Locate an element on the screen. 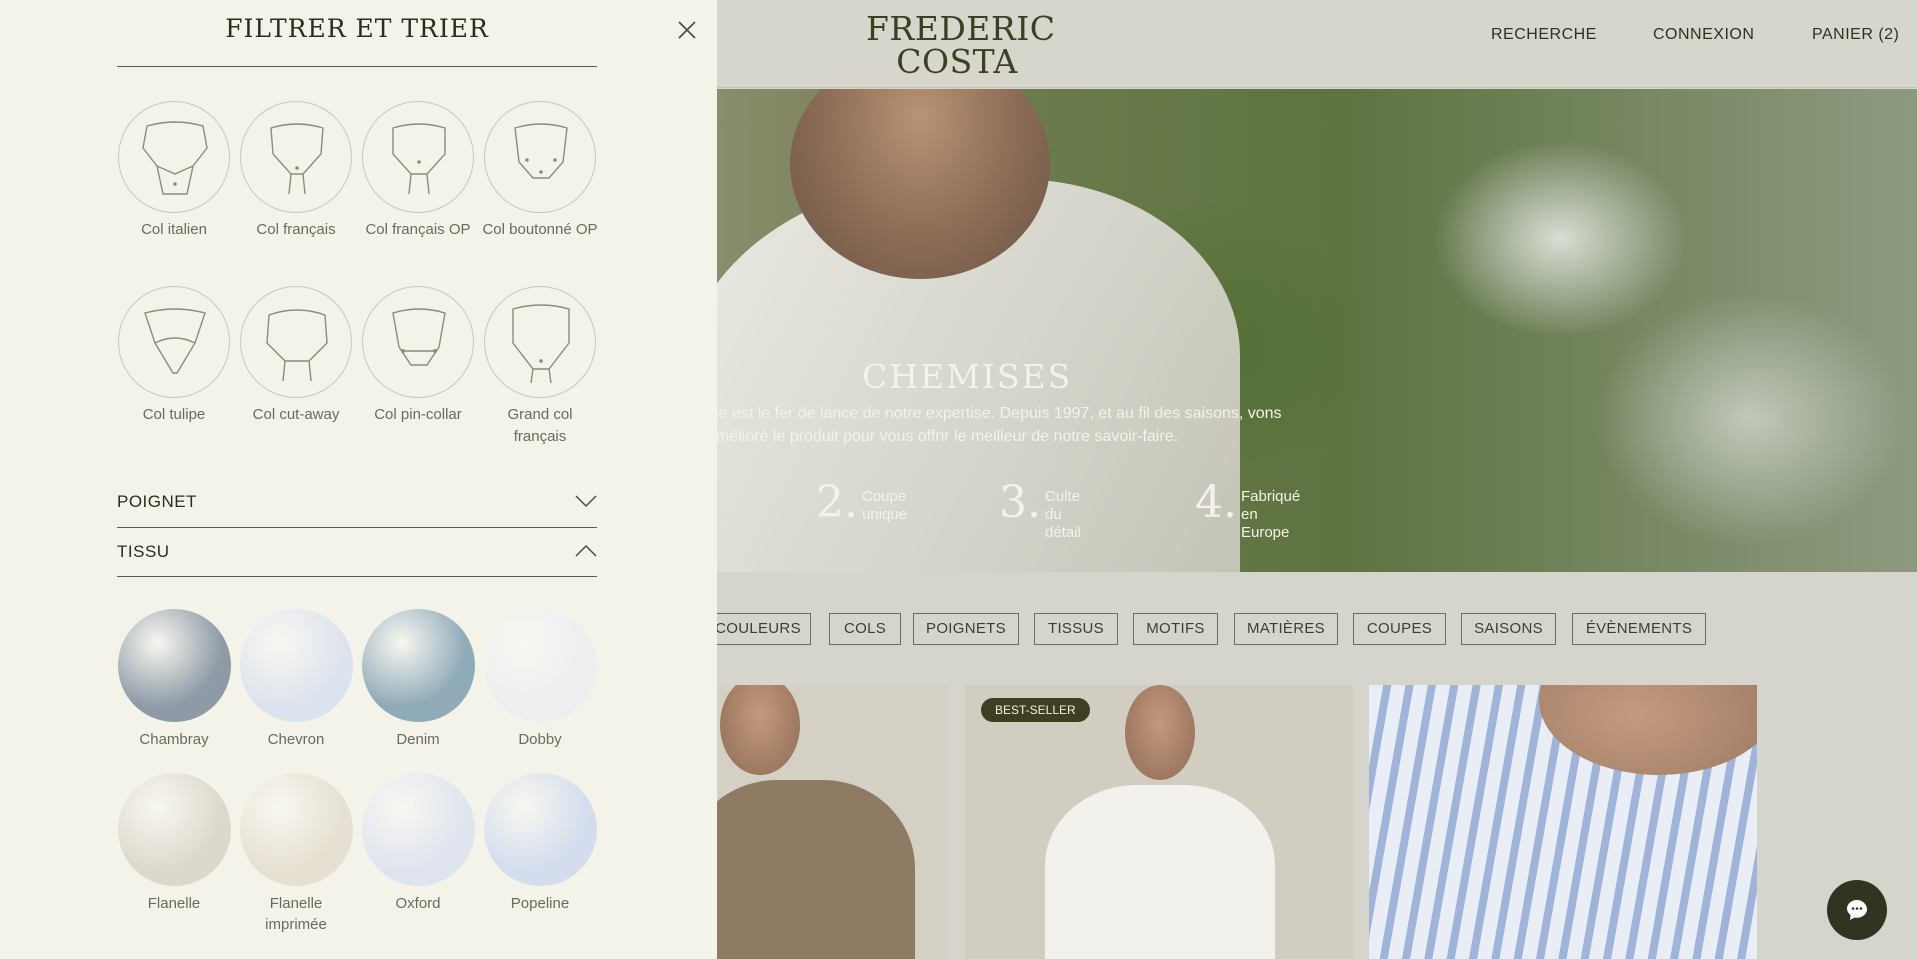 This screenshot has height=959, width=1917. collar-label: Col cut-away is located at coordinates (296, 414).